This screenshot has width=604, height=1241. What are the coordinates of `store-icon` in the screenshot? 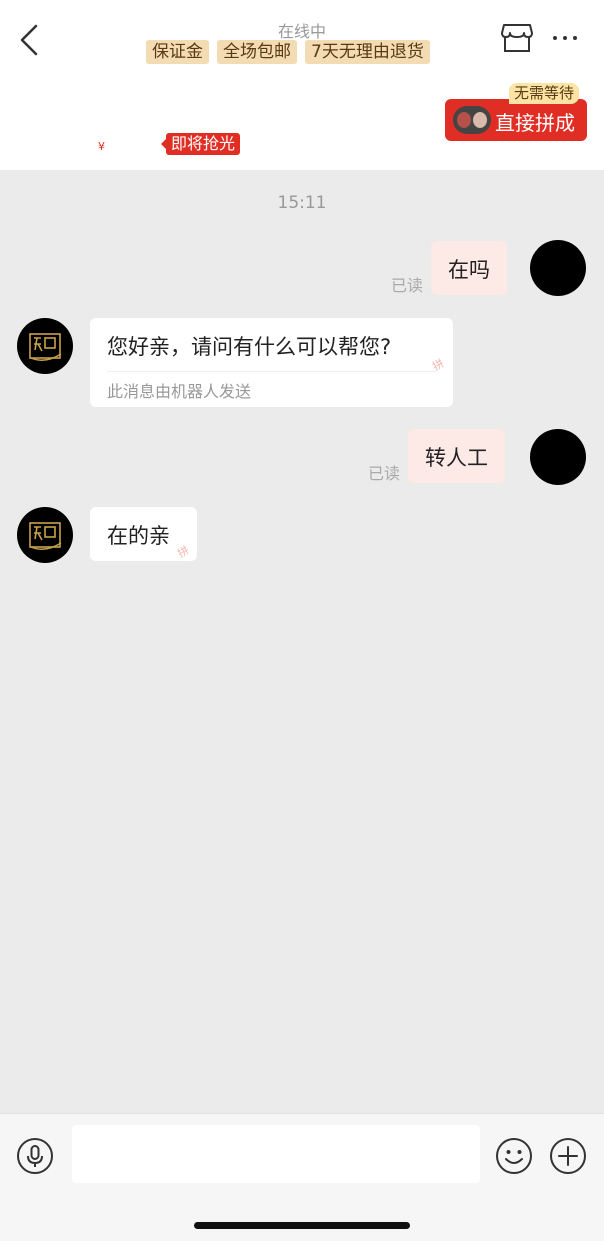 It's located at (517, 38).